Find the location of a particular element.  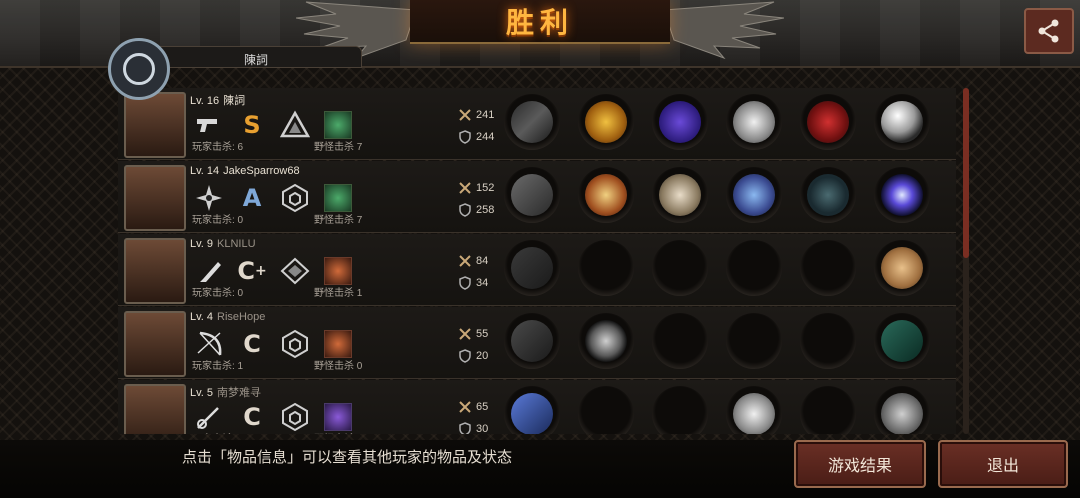

player-kill-count: 玩家击杀: 1 is located at coordinates (218, 366).